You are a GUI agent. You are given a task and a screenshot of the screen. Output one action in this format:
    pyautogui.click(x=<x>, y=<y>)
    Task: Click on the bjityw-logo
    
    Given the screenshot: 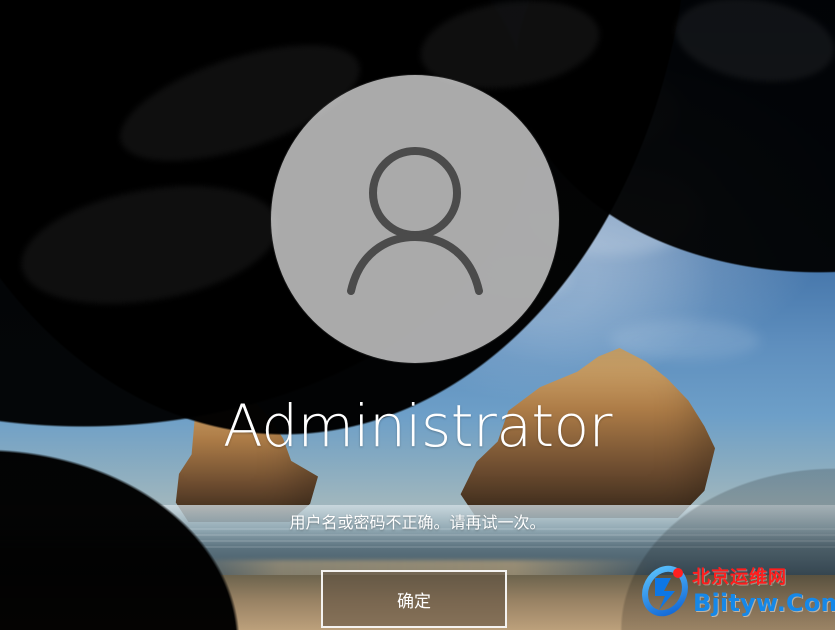 What is the action you would take?
    pyautogui.click(x=667, y=590)
    